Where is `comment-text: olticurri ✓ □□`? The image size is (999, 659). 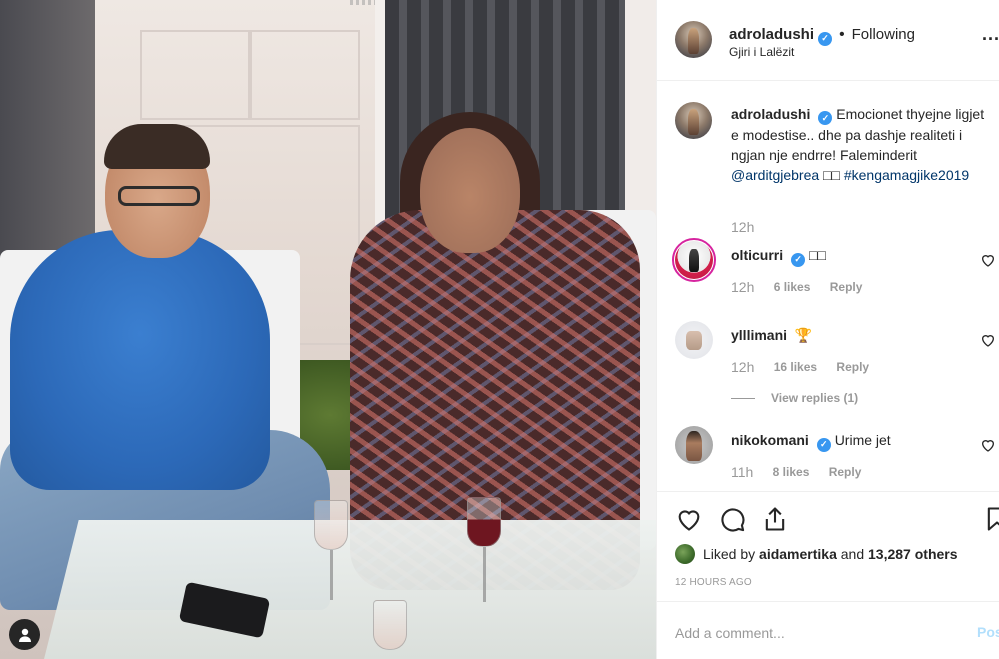 comment-text: olticurri ✓ □□ is located at coordinates (778, 257).